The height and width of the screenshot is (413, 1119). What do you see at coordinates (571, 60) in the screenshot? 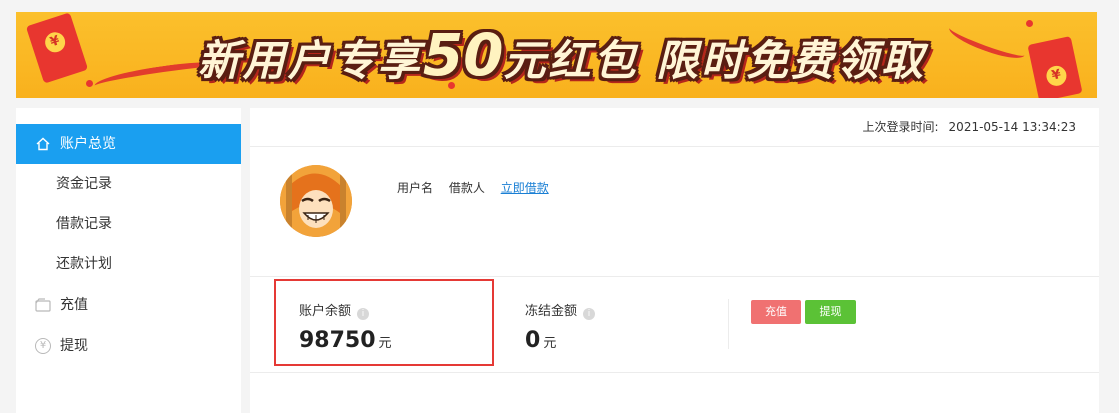
I see `banner-title-suffix: 元红包` at bounding box center [571, 60].